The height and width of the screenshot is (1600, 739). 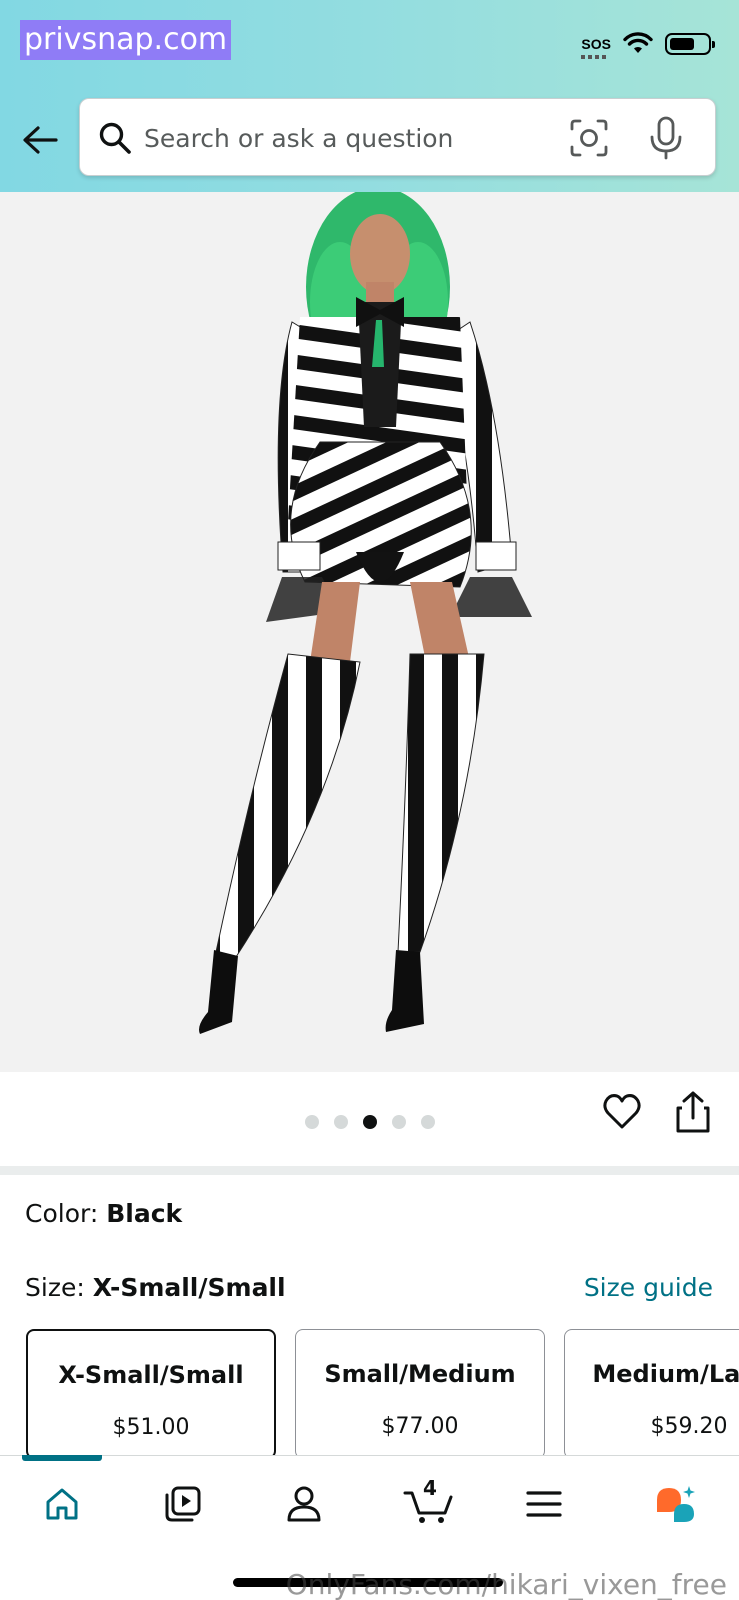 I want to click on size-option-medium-large: Medium/Large $59.20, so click(x=651, y=1394).